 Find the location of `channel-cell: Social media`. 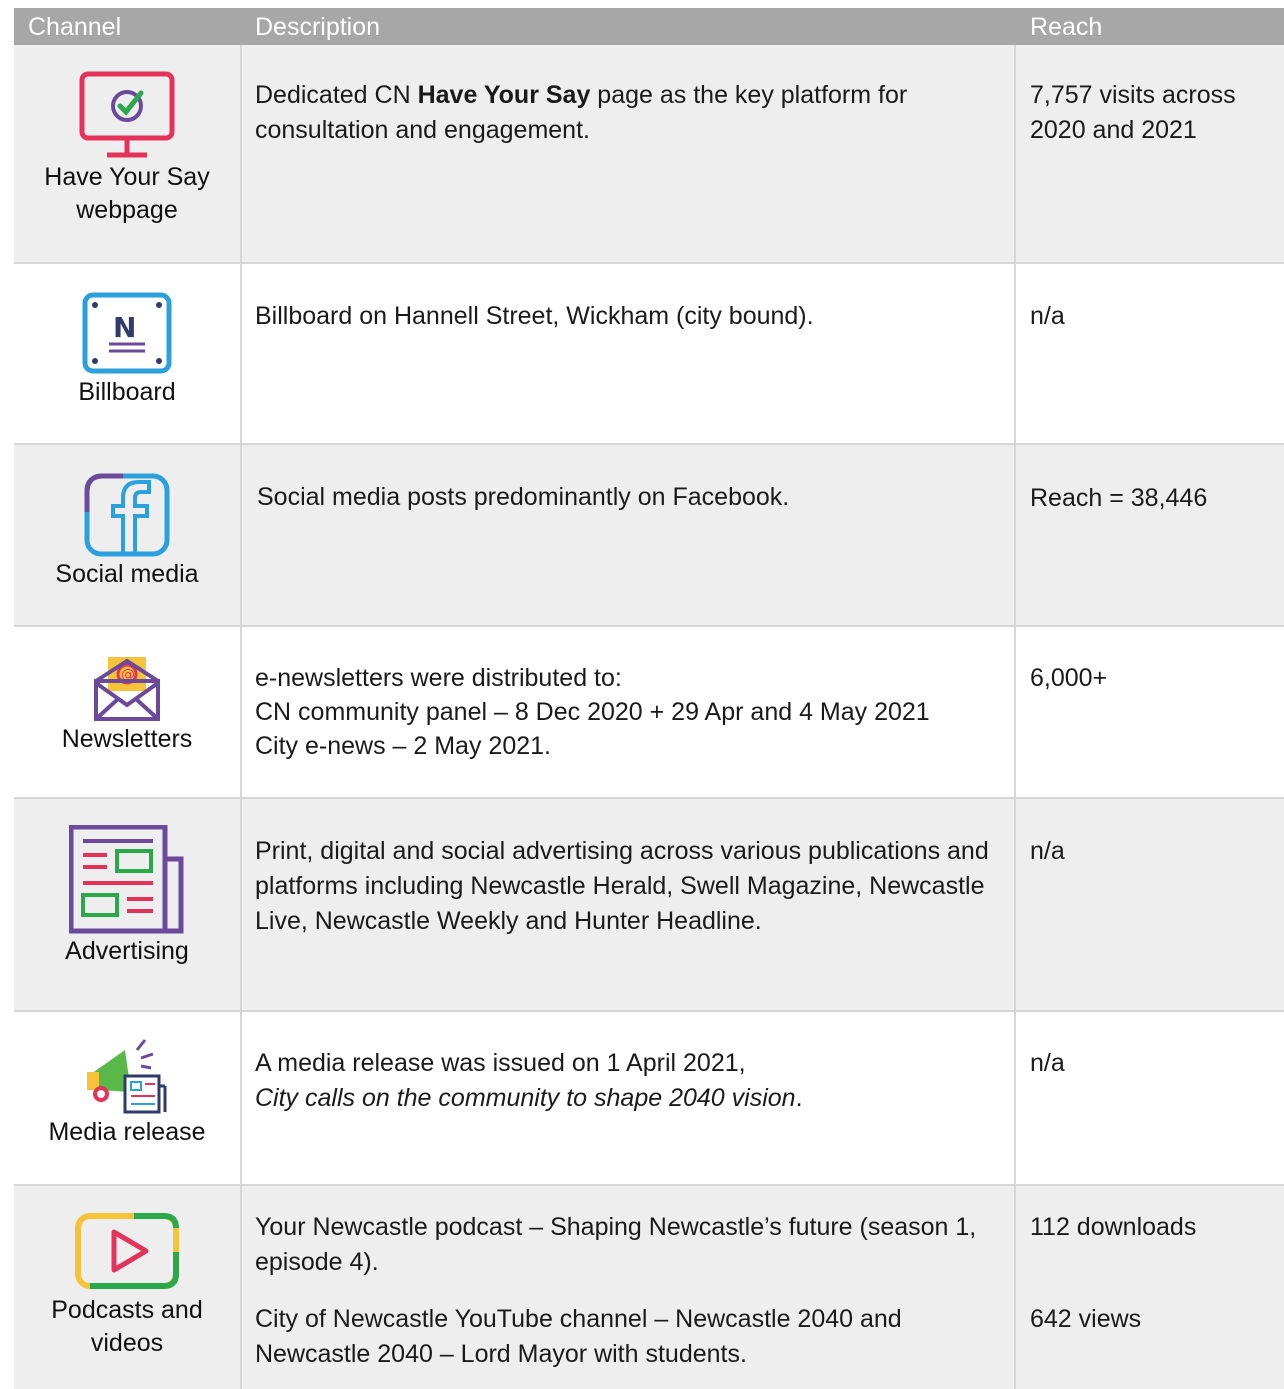

channel-cell: Social media is located at coordinates (127, 531).